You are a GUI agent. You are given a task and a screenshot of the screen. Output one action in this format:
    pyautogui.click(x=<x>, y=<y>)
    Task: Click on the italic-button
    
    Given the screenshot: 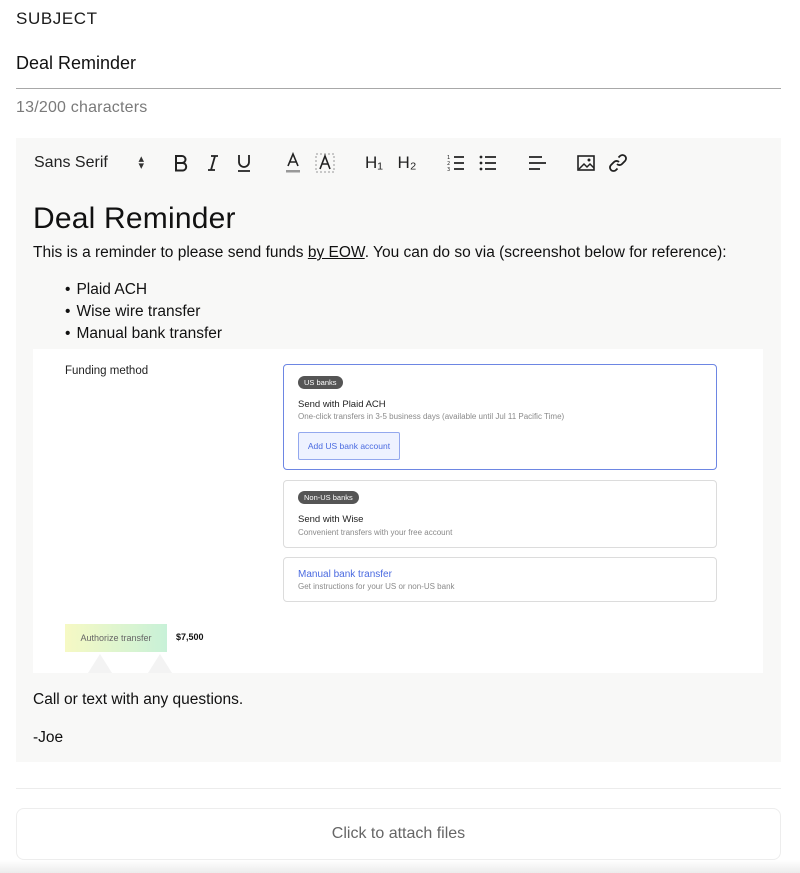 What is the action you would take?
    pyautogui.click(x=213, y=163)
    